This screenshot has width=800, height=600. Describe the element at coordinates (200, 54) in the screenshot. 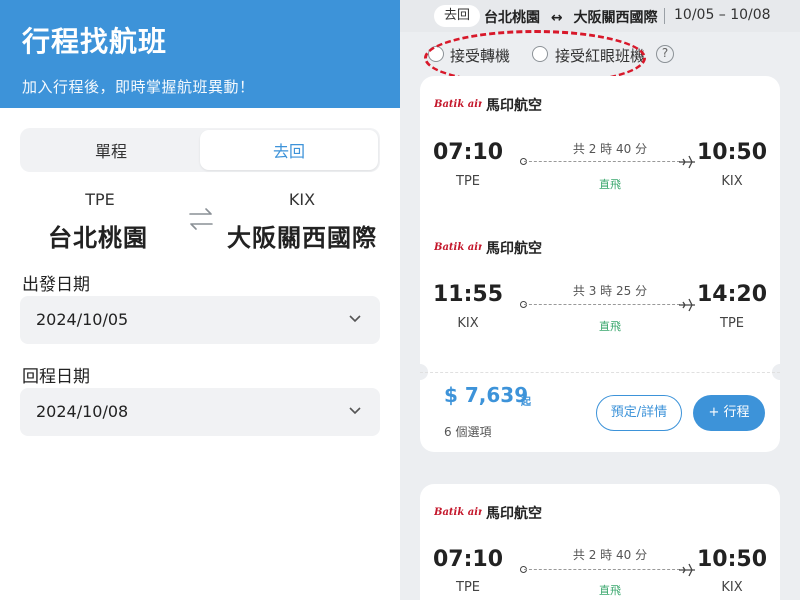

I see `header-banner: 行程找航班 加入行程後，即時掌握航班異動！` at that location.